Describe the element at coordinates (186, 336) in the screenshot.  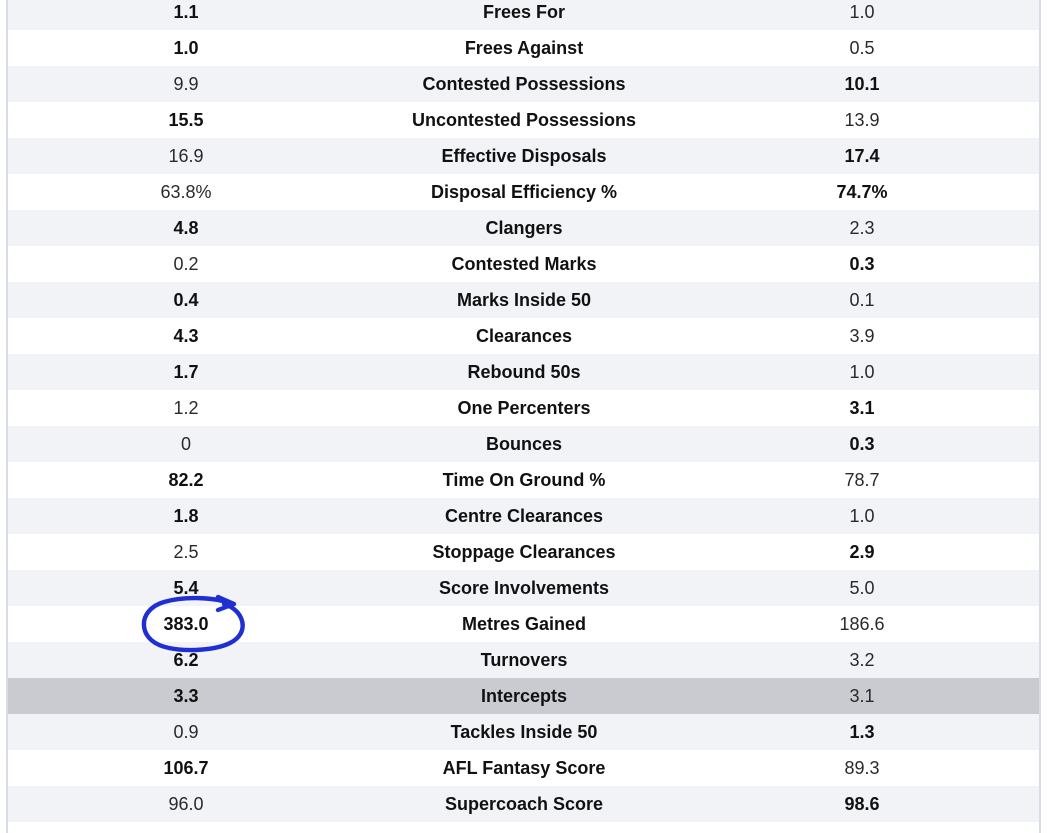
I see `row-left-value: 4.3` at that location.